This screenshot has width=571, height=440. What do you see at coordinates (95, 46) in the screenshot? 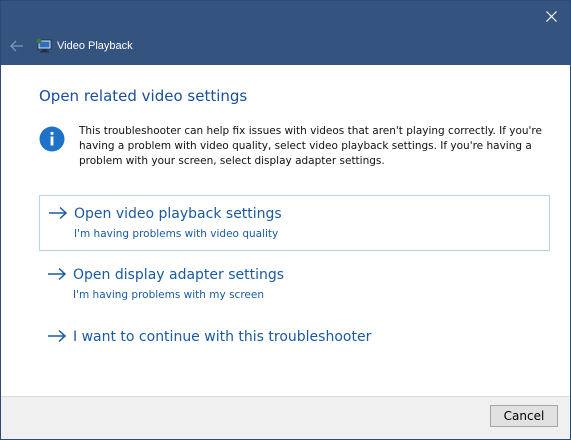
I see `window-title: Video Playback` at bounding box center [95, 46].